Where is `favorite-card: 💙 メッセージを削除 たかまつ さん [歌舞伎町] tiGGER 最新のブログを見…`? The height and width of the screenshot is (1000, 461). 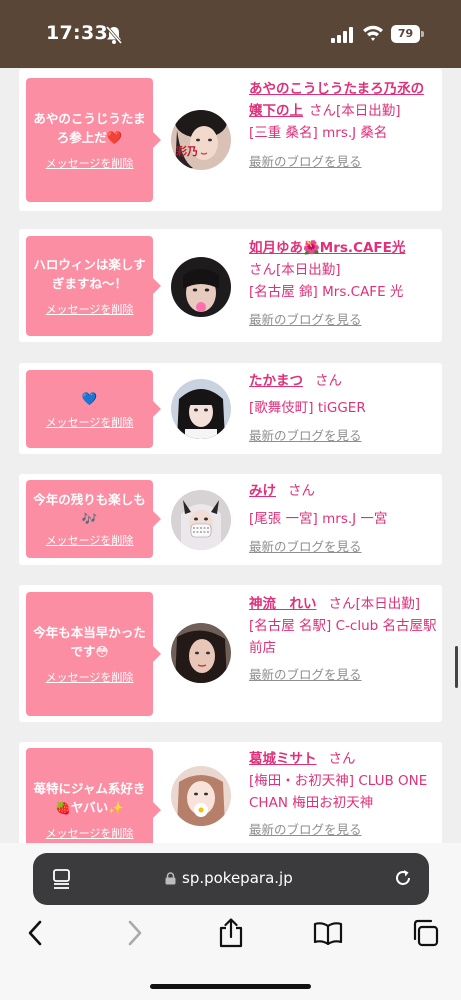
favorite-card: 💙 メッセージを削除 たかまつ さん [歌舞伎町] tiGGER 最新のブログを見… is located at coordinates (230, 408).